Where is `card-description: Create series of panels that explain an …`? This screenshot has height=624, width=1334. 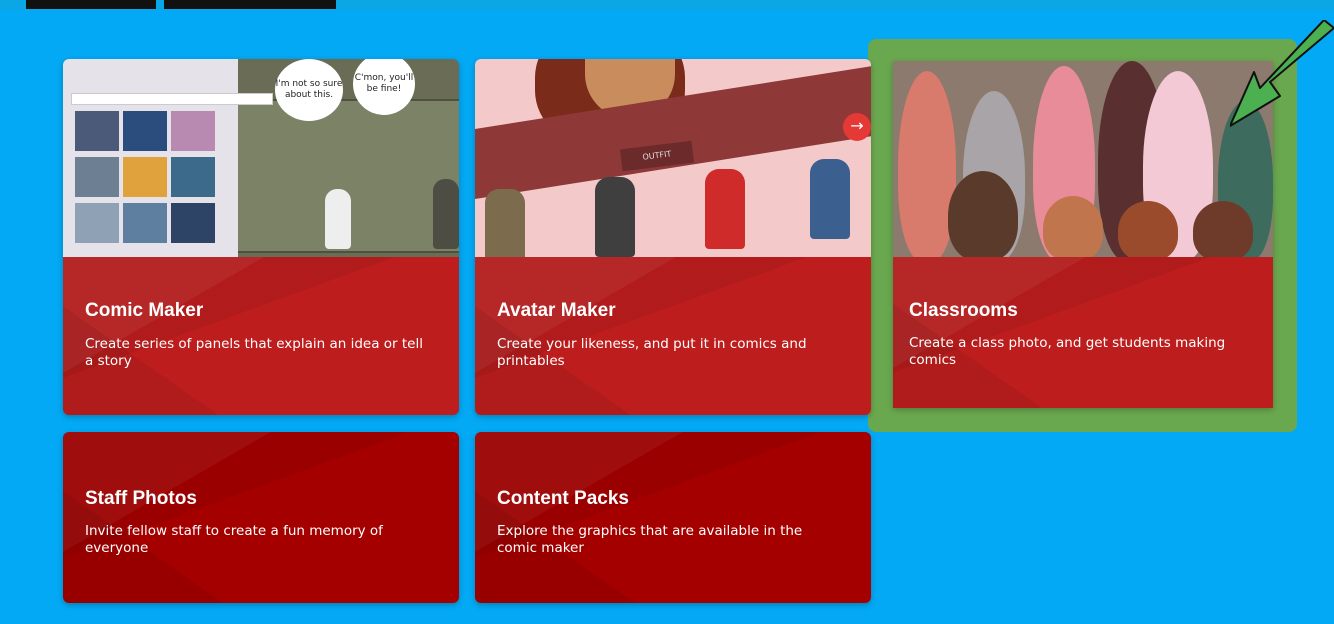 card-description: Create series of panels that explain an … is located at coordinates (254, 352).